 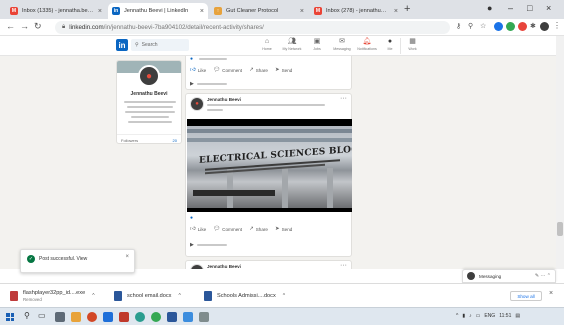 What do you see at coordinates (505, 316) in the screenshot?
I see `clock: 11:51` at bounding box center [505, 316].